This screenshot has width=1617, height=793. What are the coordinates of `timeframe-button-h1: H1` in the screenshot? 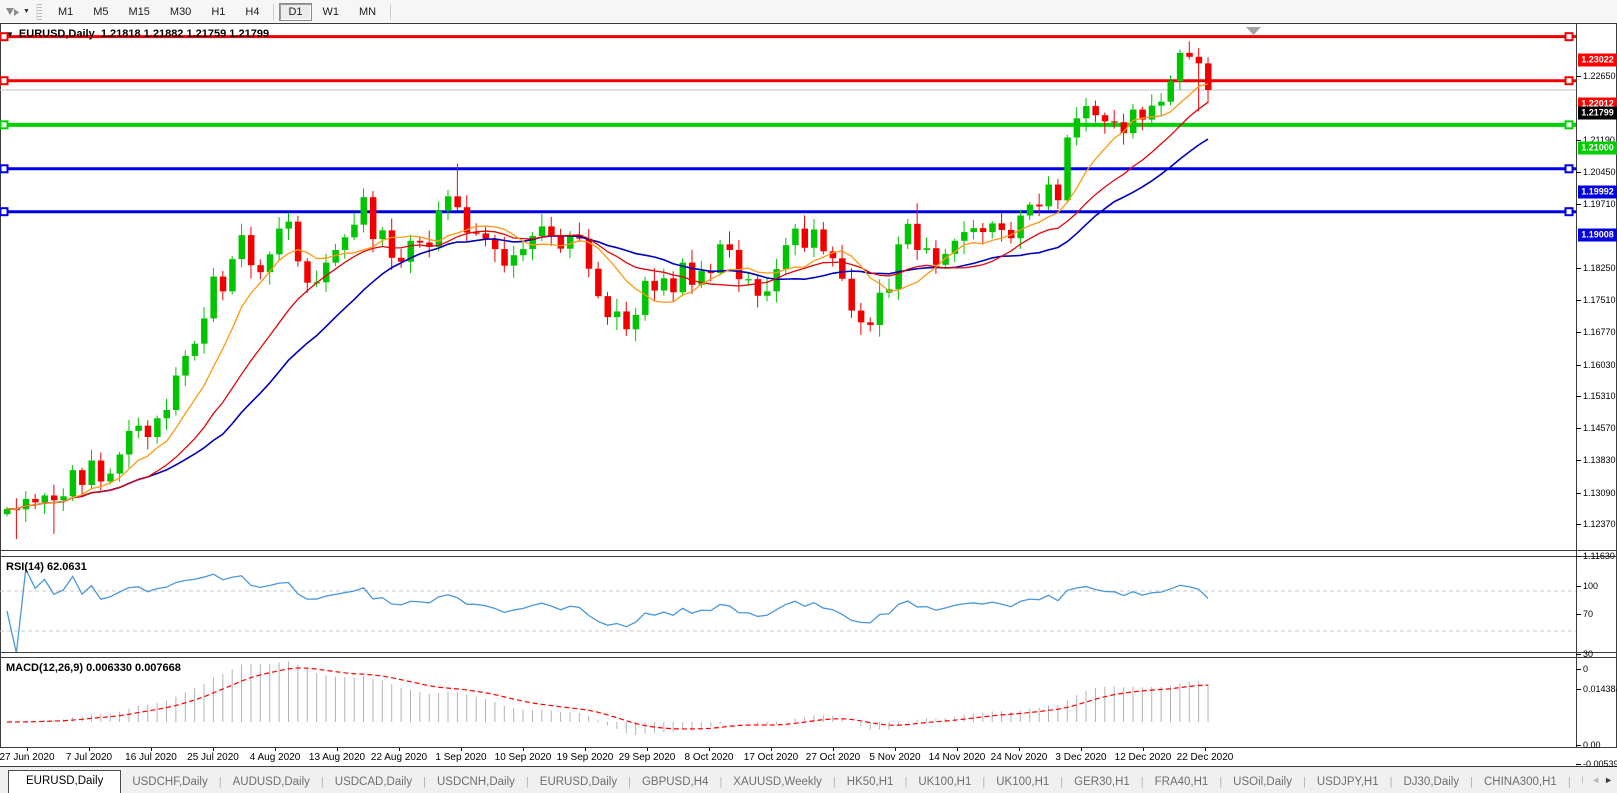 It's located at (218, 12).